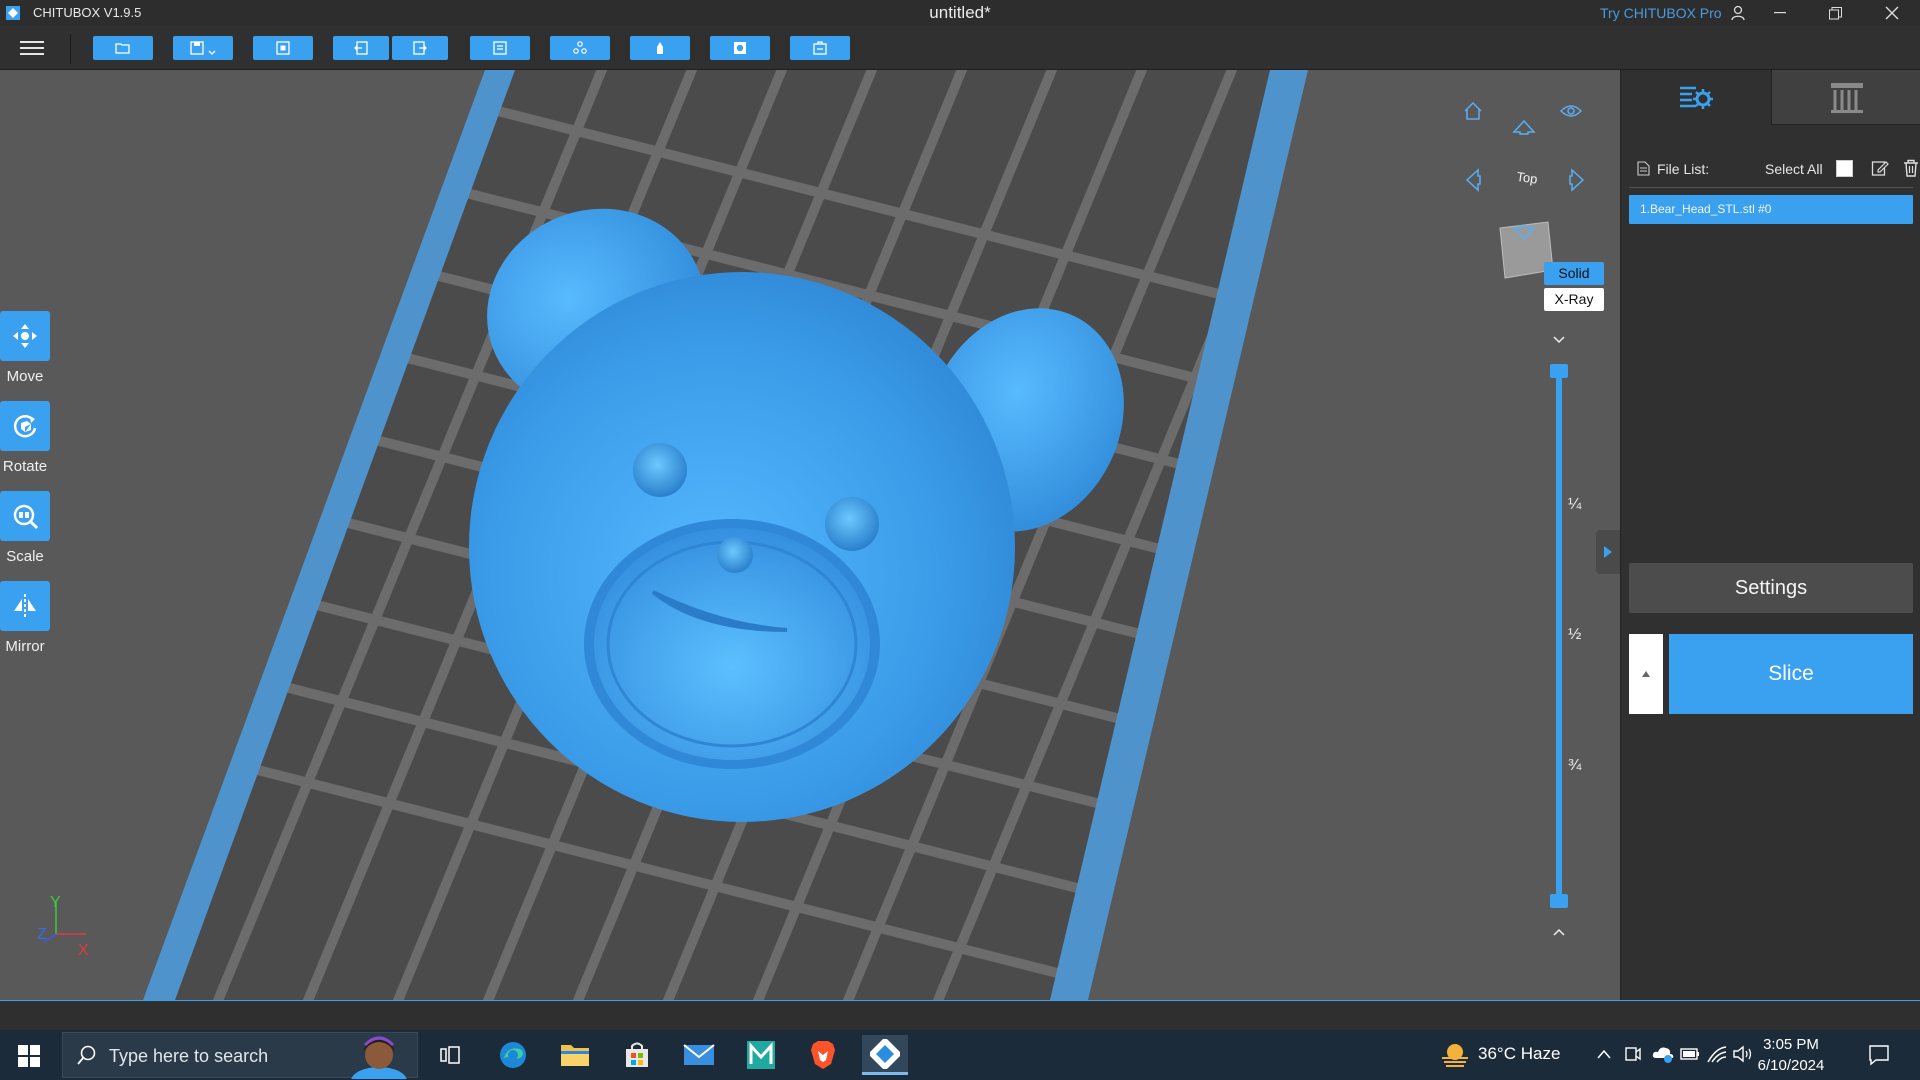 The height and width of the screenshot is (1080, 1920). Describe the element at coordinates (1646, 674) in the screenshot. I see `slice-options-button` at that location.